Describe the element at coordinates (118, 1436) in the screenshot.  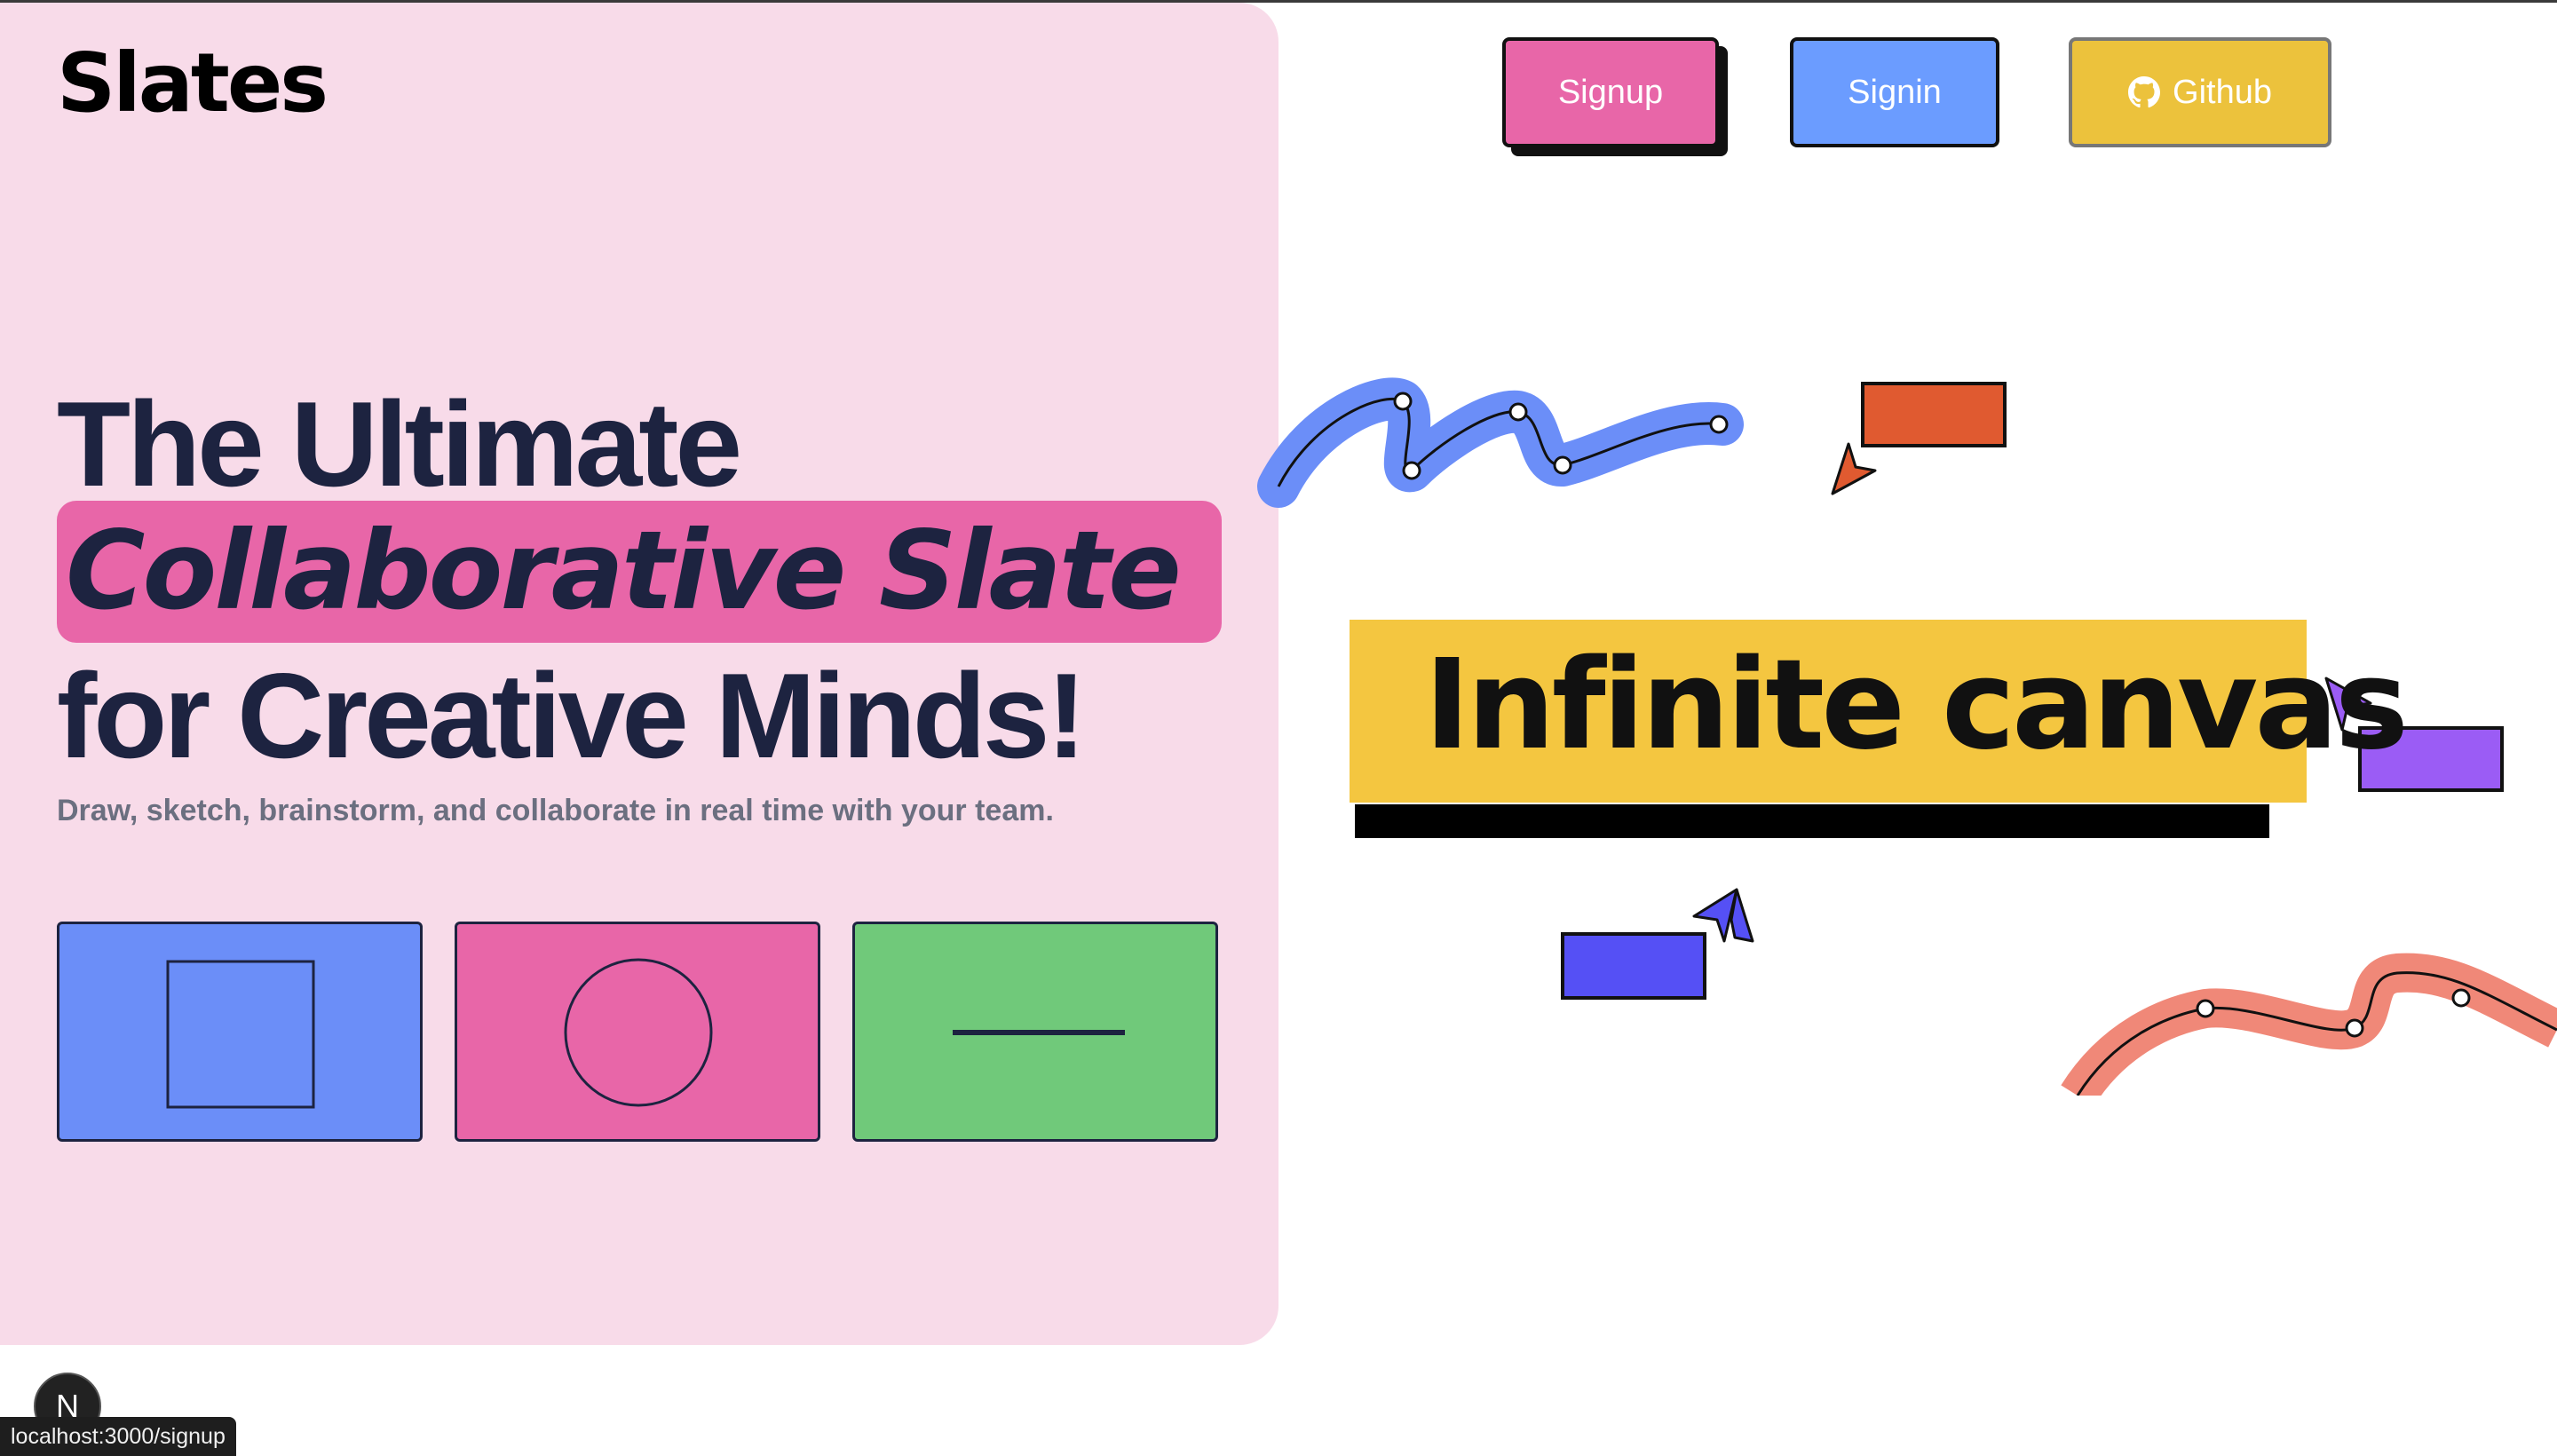
I see `status-bar-url: localhost:3000/signup` at that location.